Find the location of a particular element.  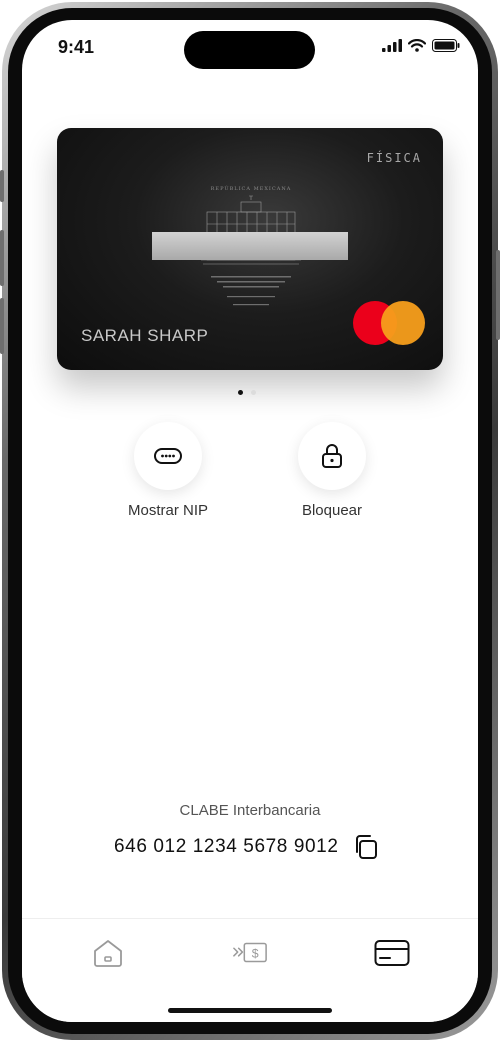

show-pin-button is located at coordinates (168, 456).